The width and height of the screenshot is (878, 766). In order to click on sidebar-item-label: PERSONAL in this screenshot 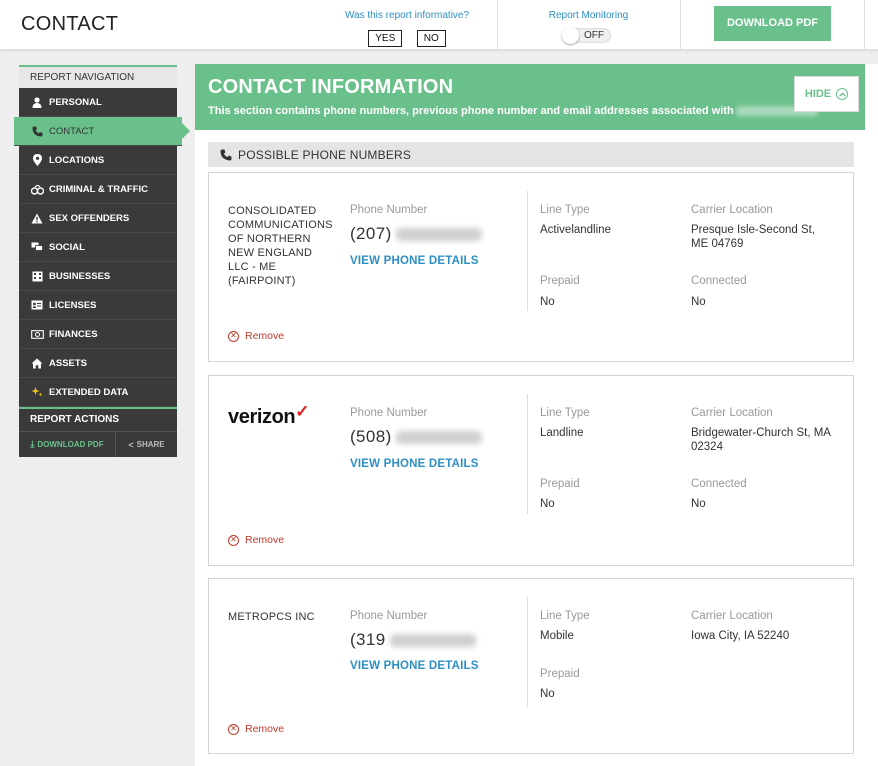, I will do `click(75, 102)`.